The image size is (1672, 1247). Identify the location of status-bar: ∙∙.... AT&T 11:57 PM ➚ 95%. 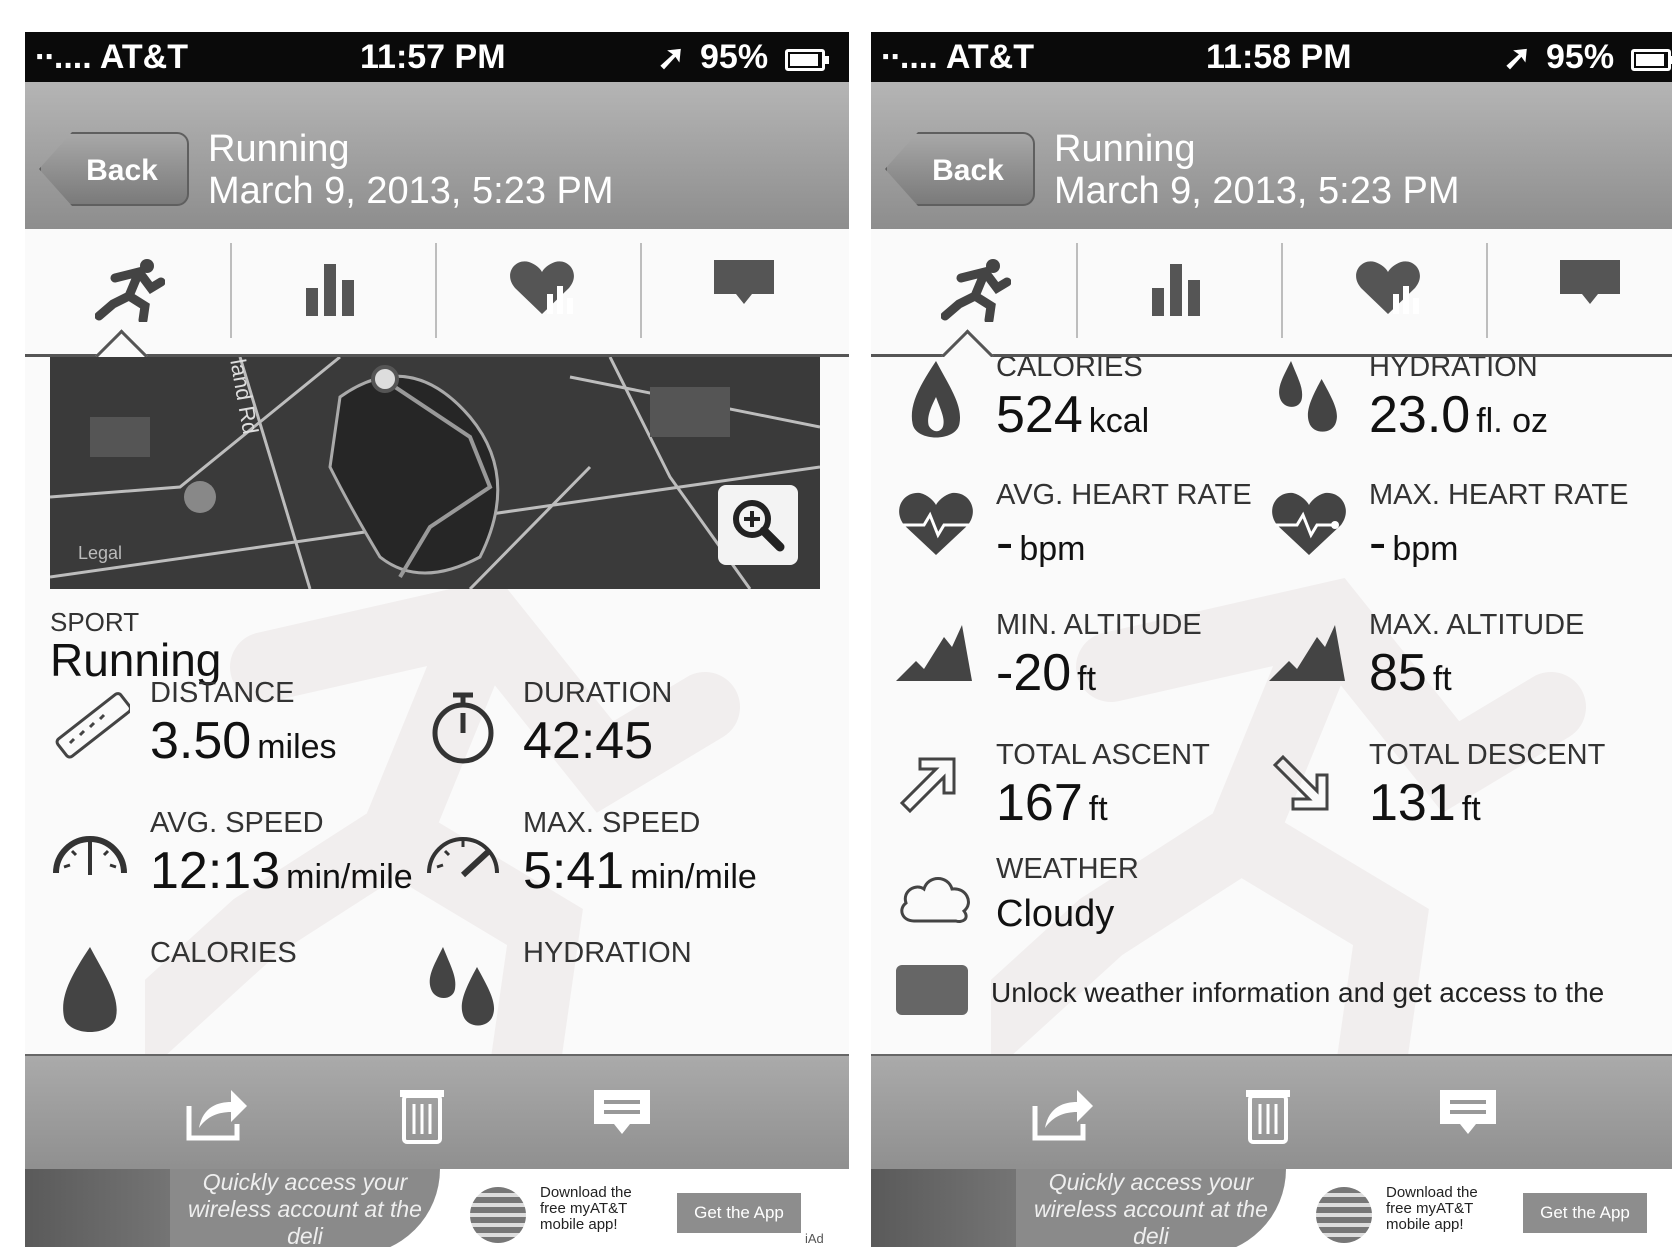
(437, 57).